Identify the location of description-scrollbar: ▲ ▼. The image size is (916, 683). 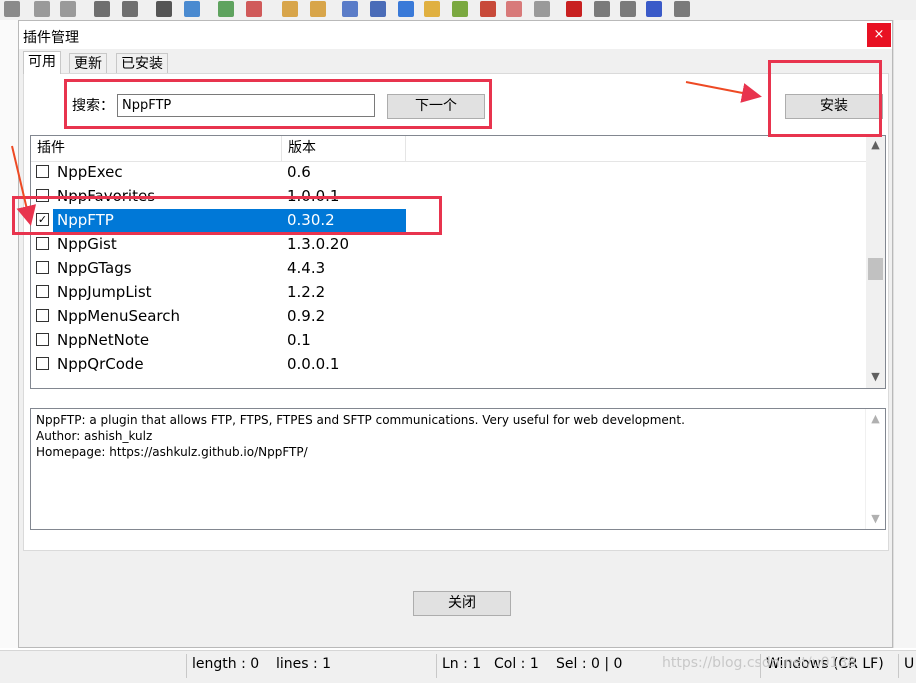
(875, 469).